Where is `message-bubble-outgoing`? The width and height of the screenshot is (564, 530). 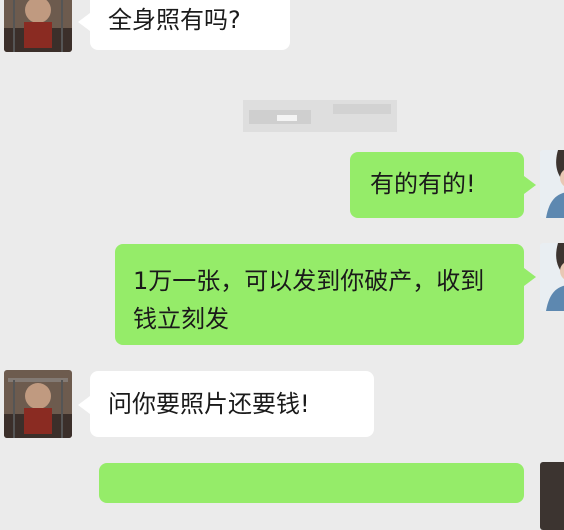 message-bubble-outgoing is located at coordinates (311, 483).